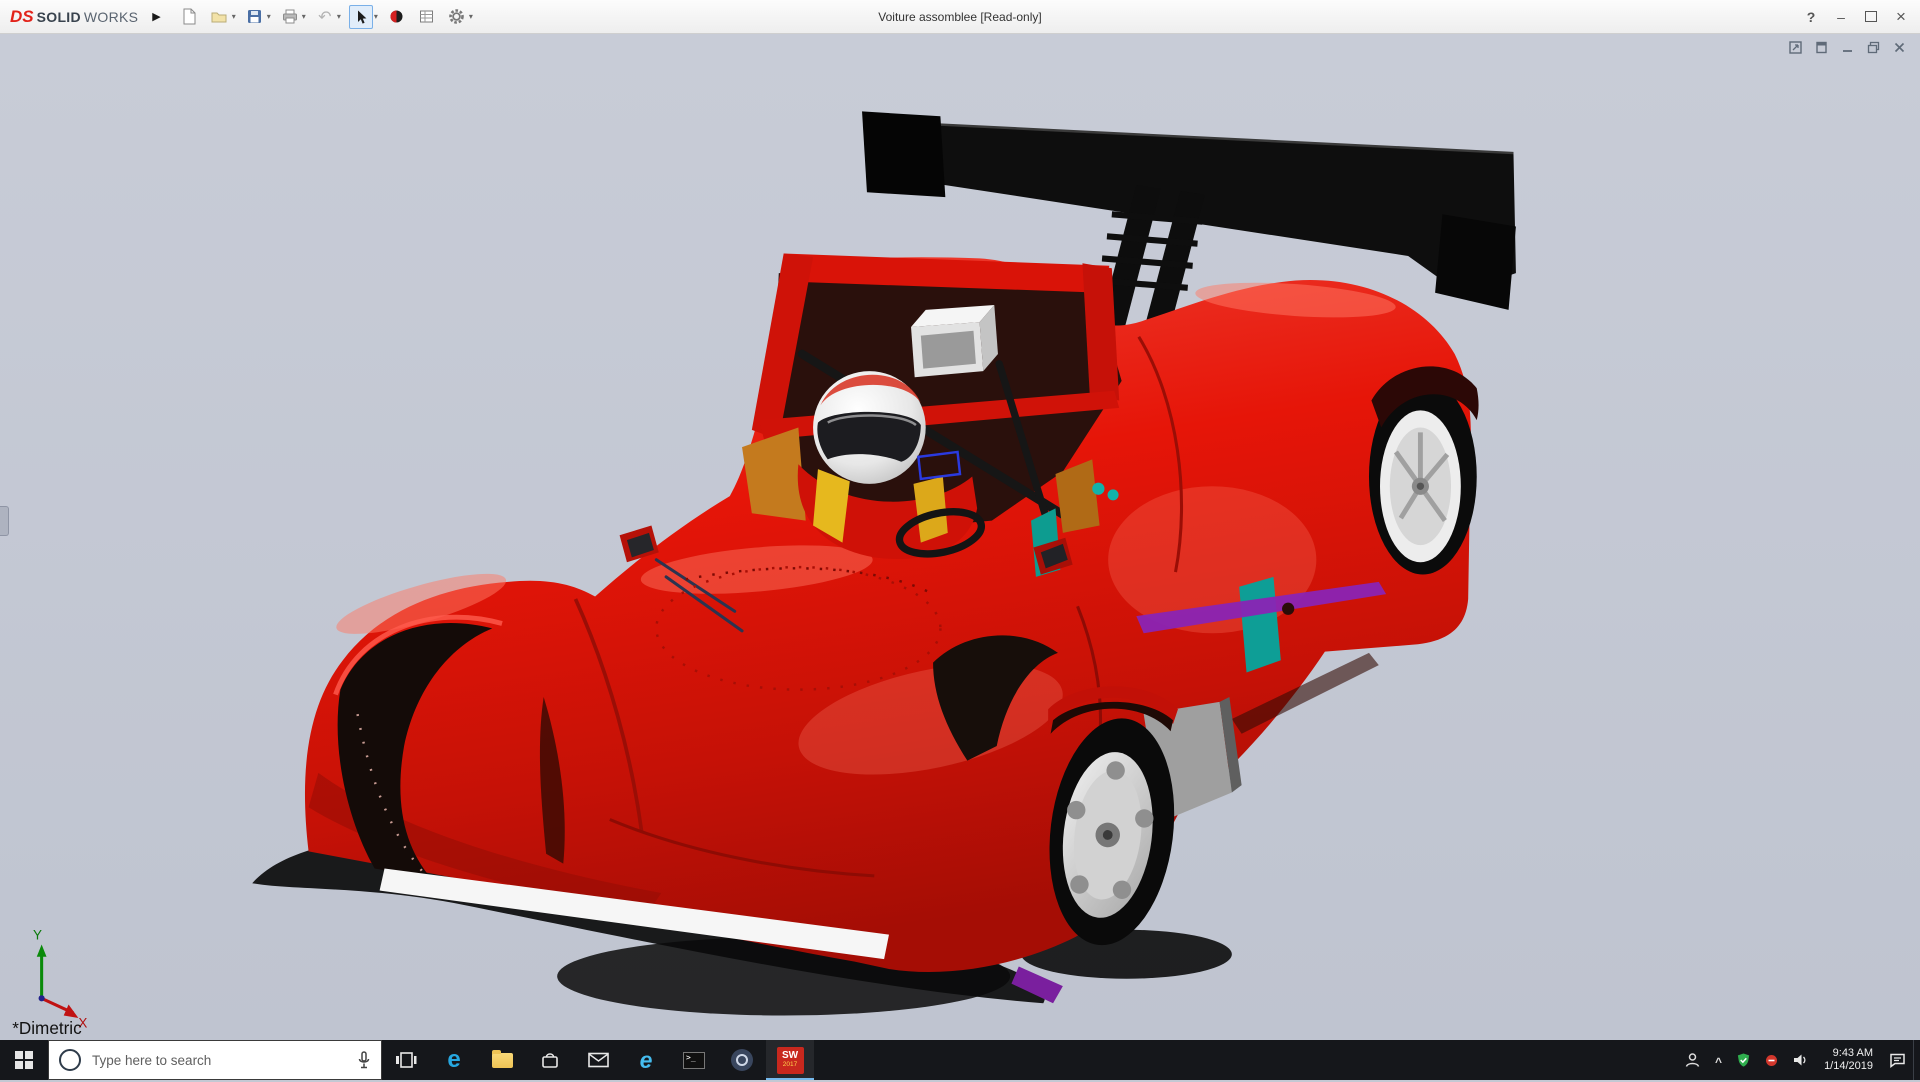  I want to click on select-cursor-icon, so click(360, 16).